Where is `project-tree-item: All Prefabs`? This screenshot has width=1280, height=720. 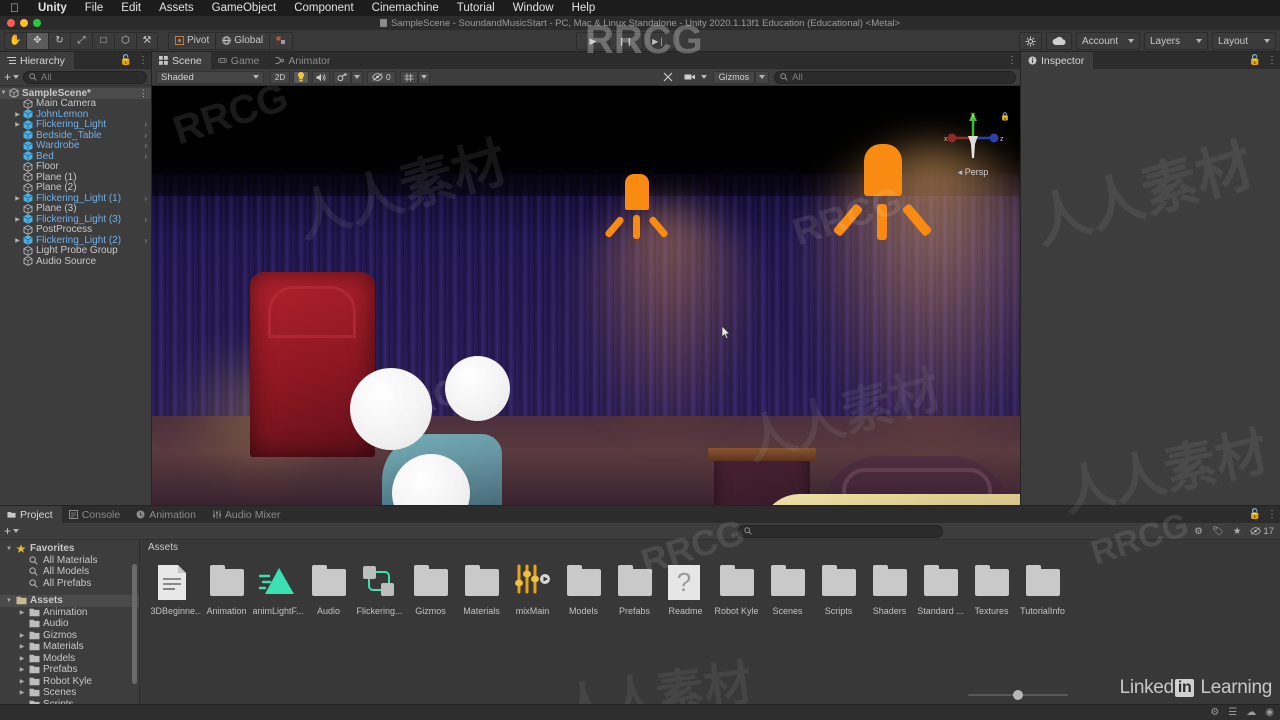 project-tree-item: All Prefabs is located at coordinates (69, 584).